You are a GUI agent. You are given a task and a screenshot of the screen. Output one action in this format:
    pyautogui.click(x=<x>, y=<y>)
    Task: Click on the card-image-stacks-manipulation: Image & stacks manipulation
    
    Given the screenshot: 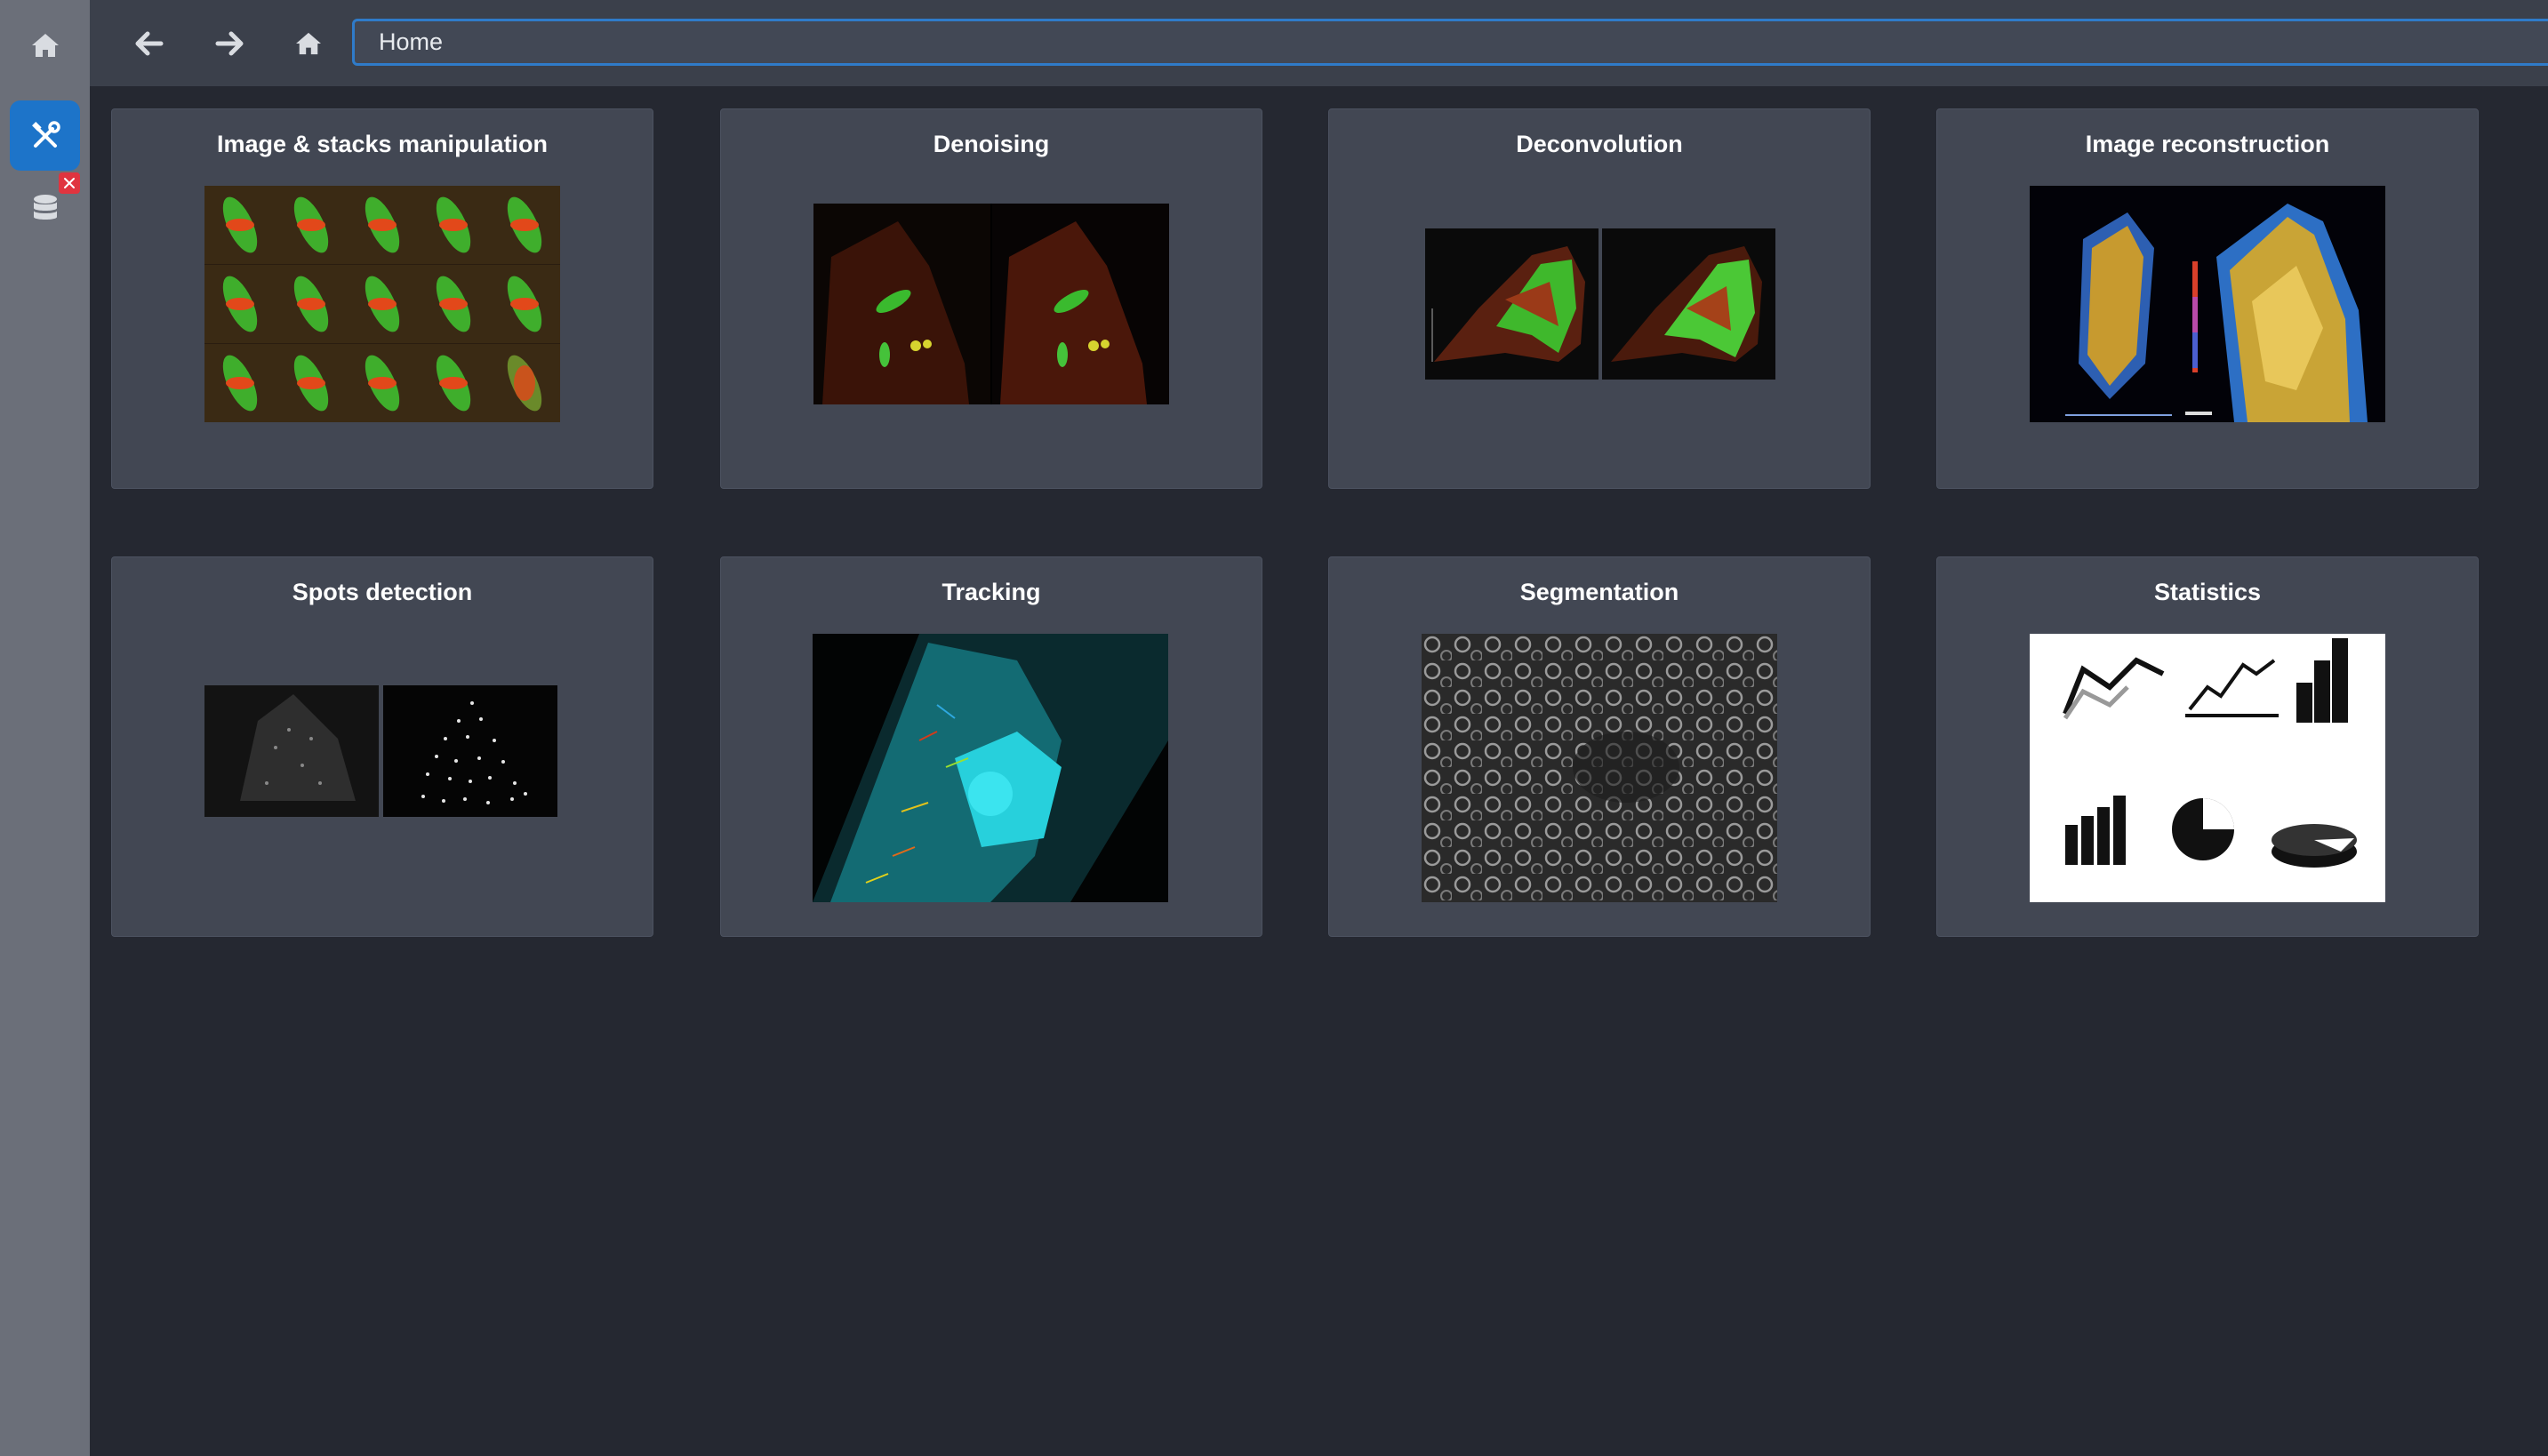 What is the action you would take?
    pyautogui.click(x=382, y=298)
    